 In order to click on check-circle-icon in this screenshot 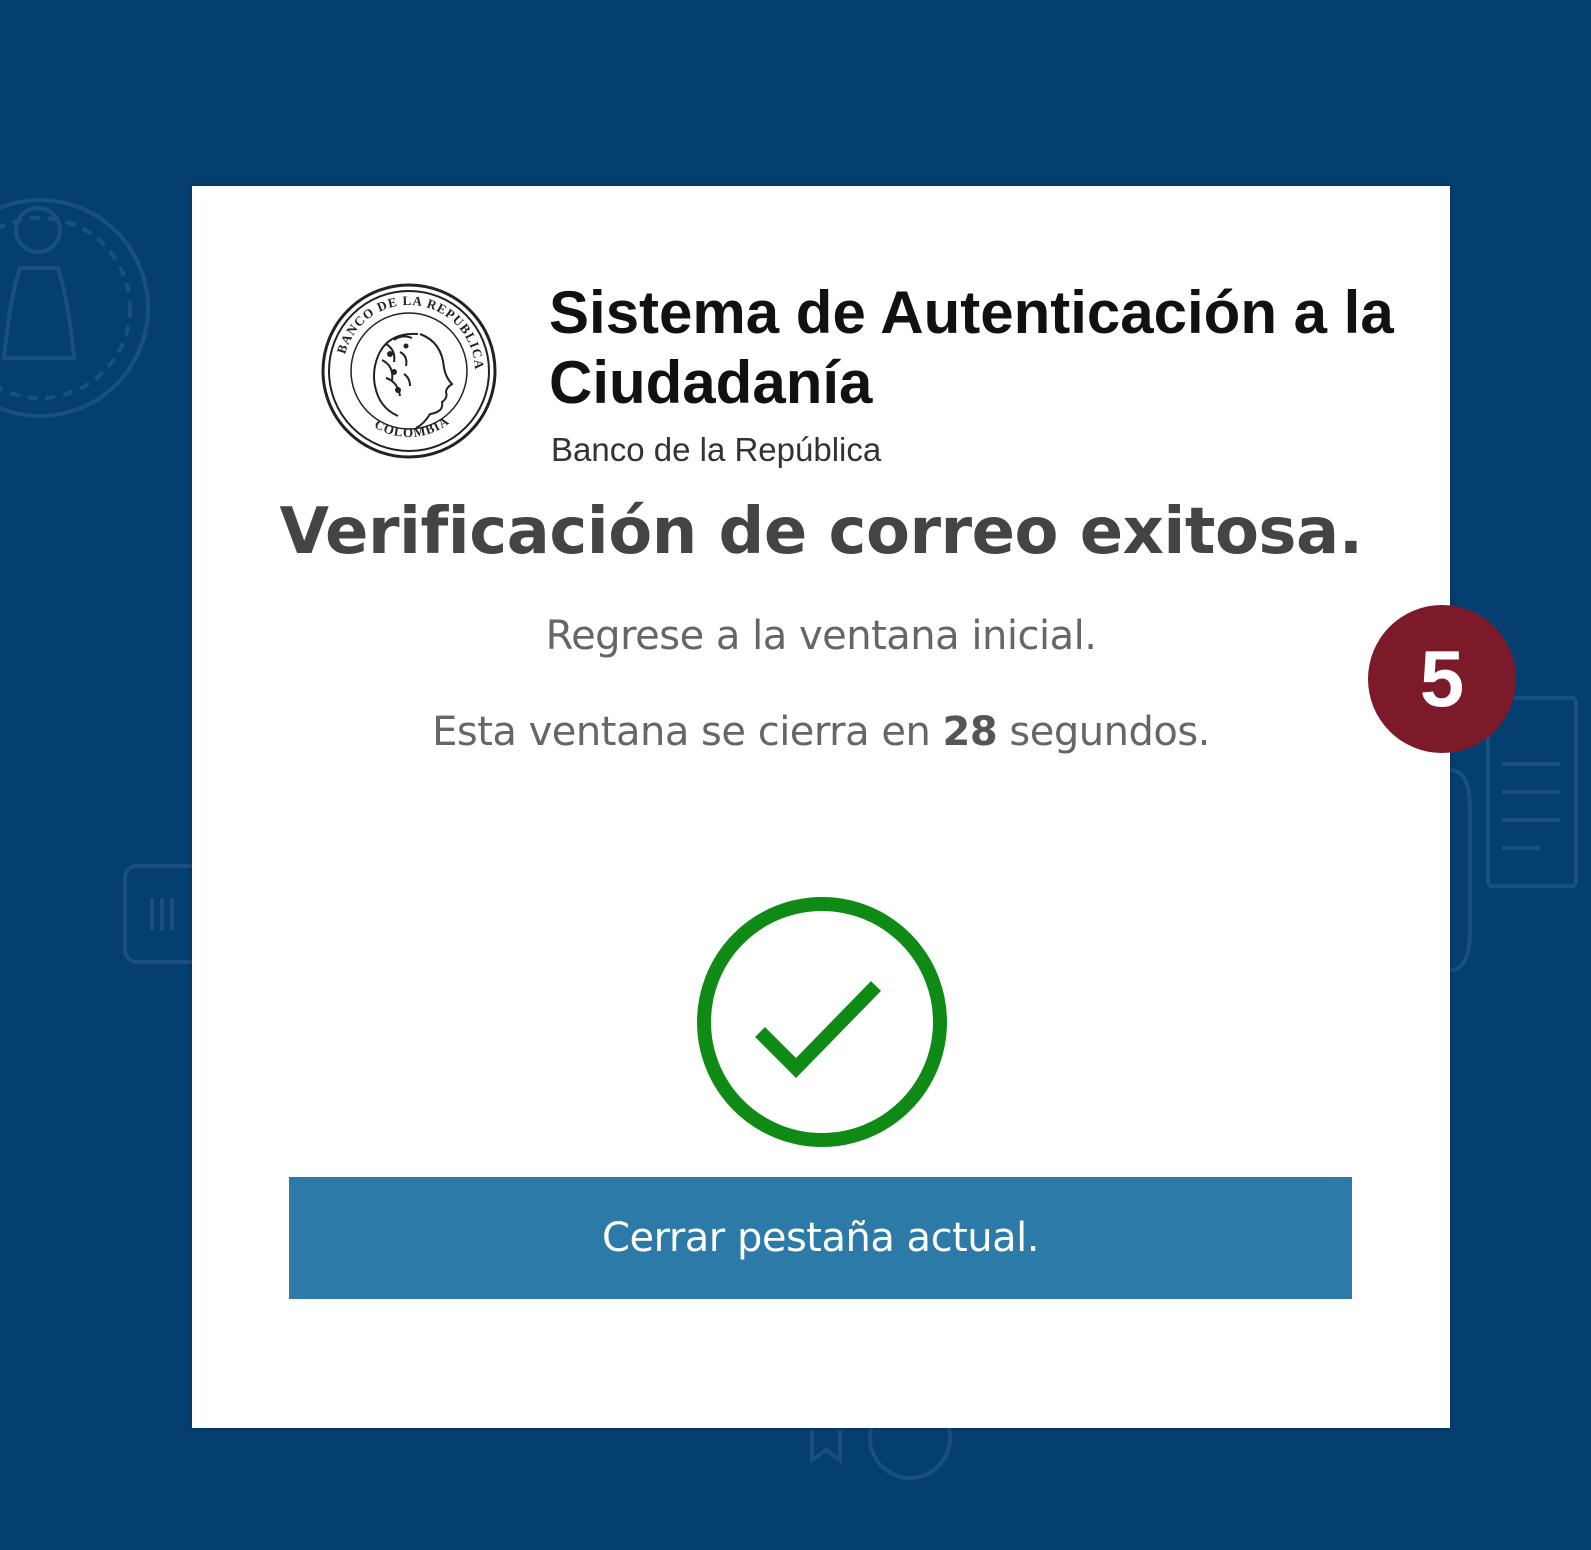, I will do `click(822, 1022)`.